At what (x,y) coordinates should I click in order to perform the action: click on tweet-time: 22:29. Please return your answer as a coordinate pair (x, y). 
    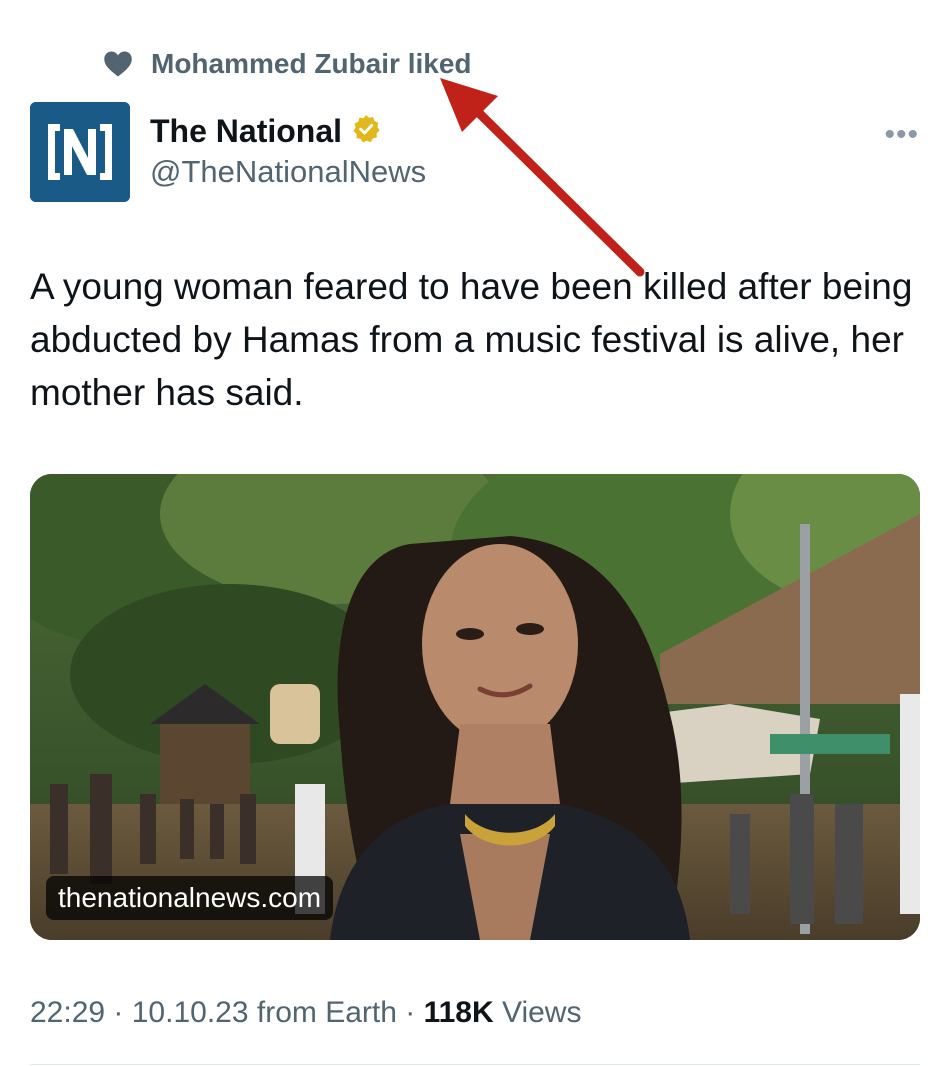
    Looking at the image, I should click on (67, 1012).